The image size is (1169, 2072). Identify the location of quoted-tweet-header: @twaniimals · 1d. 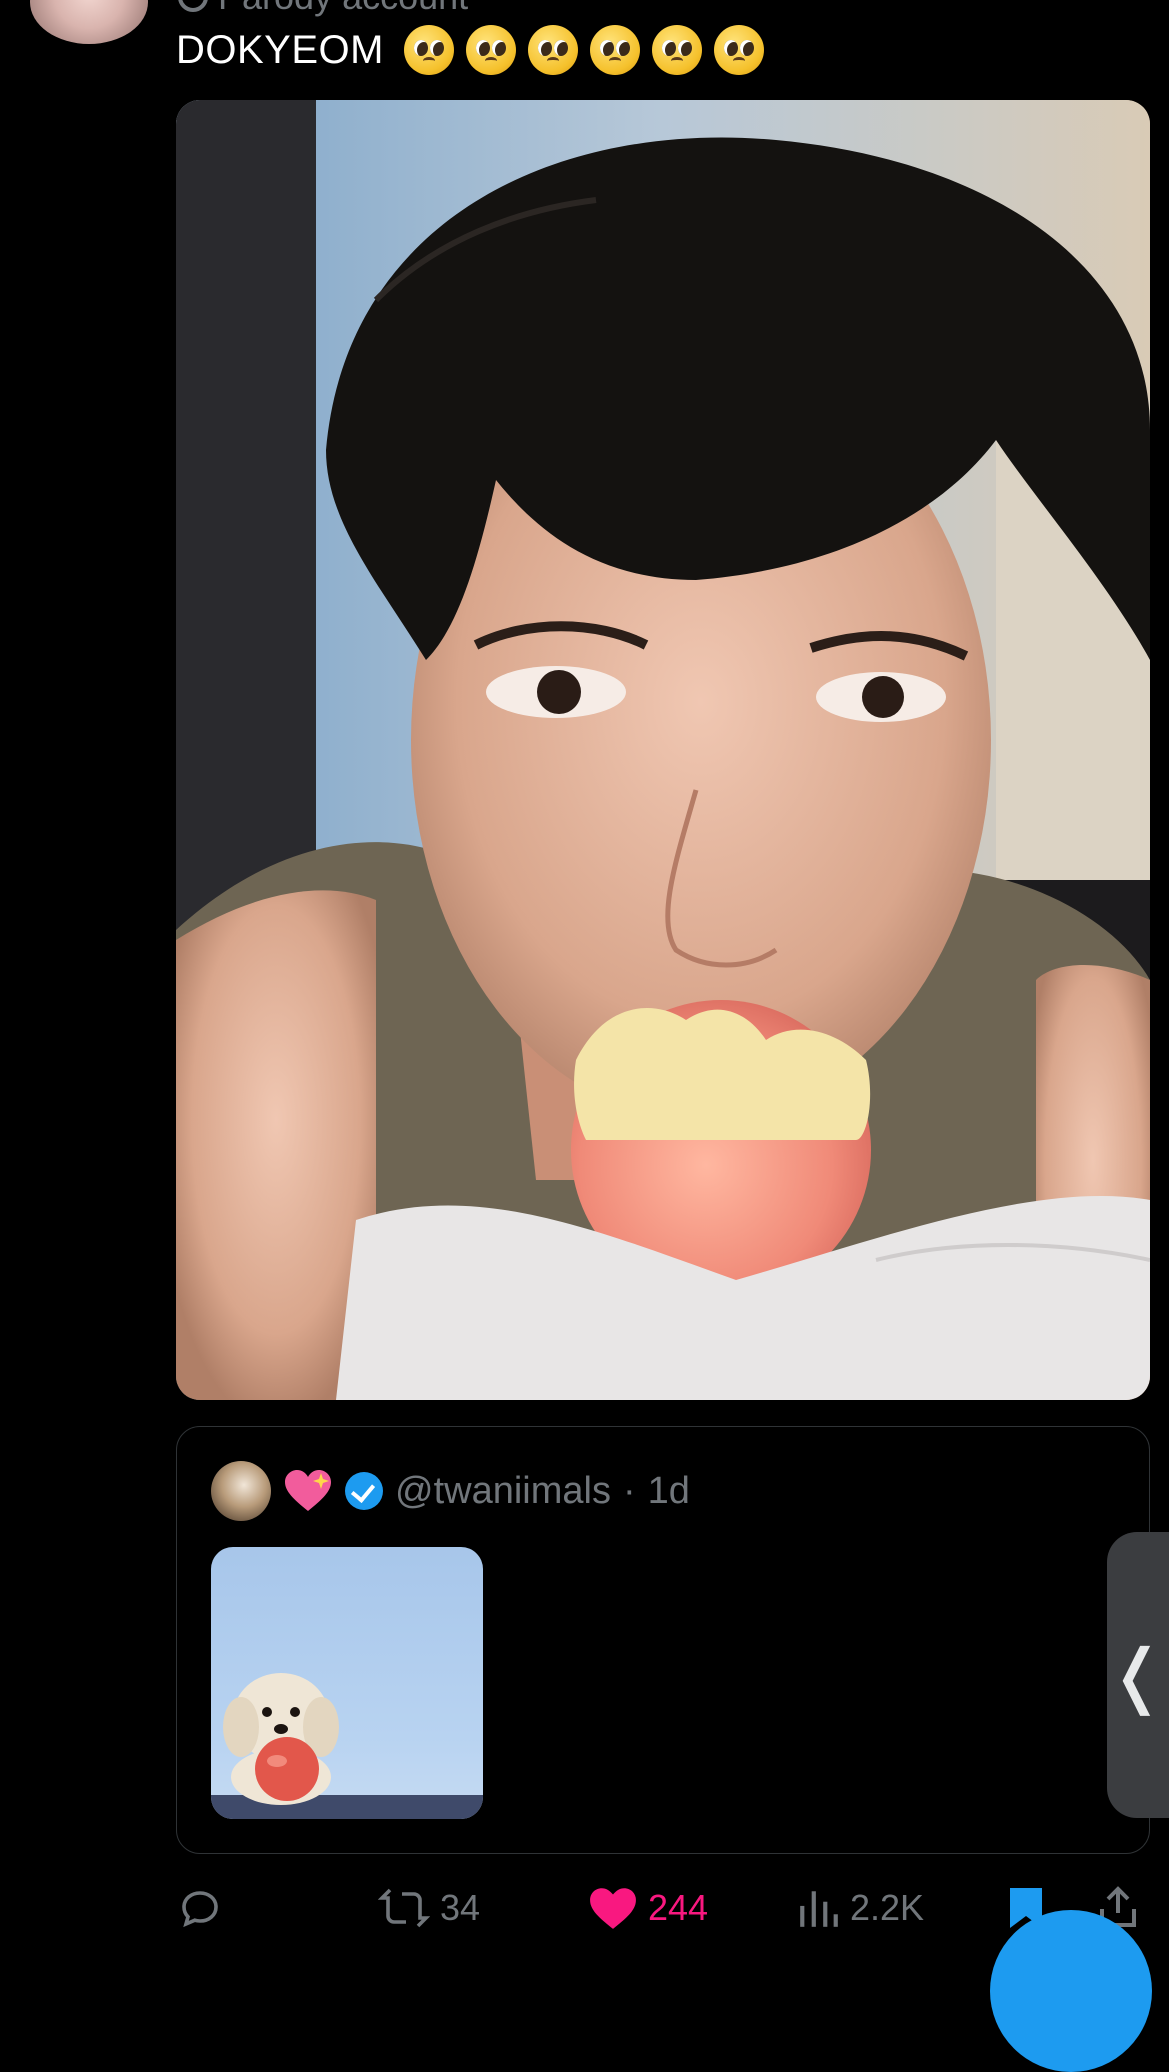
(450, 1491).